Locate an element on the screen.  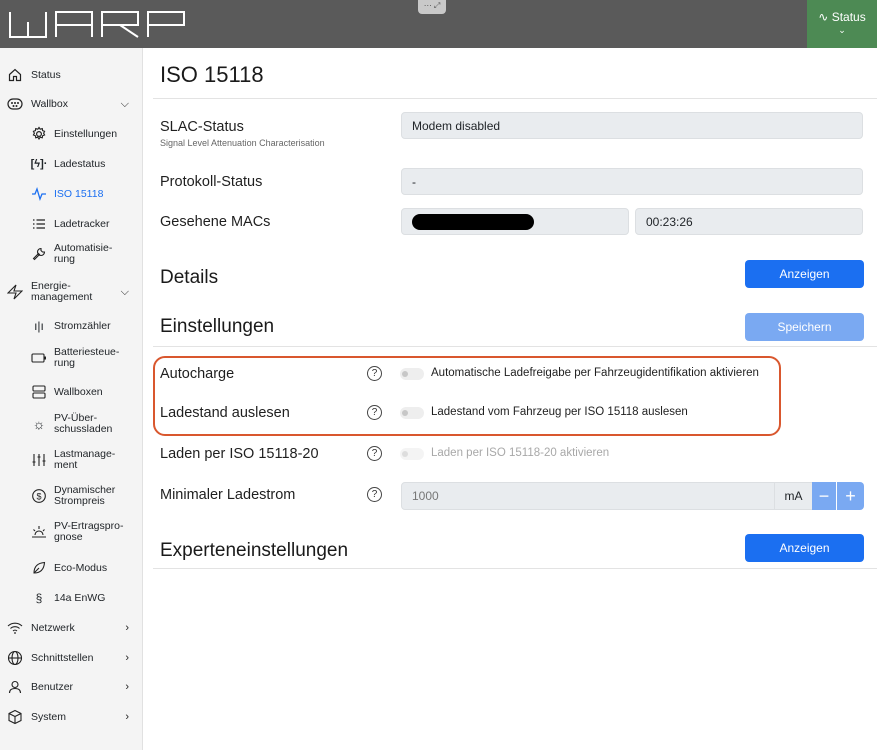
sidebar-item-wallboxen: Wallboxen is located at coordinates (71, 392).